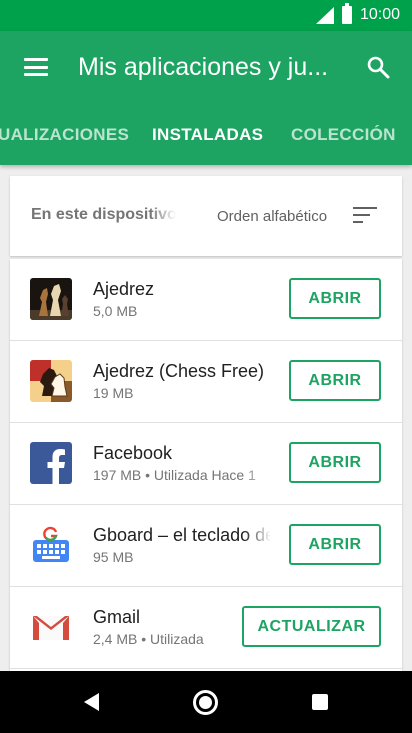 Image resolution: width=412 pixels, height=733 pixels. Describe the element at coordinates (272, 216) in the screenshot. I see `sort-order-label: Orden alfabético` at that location.